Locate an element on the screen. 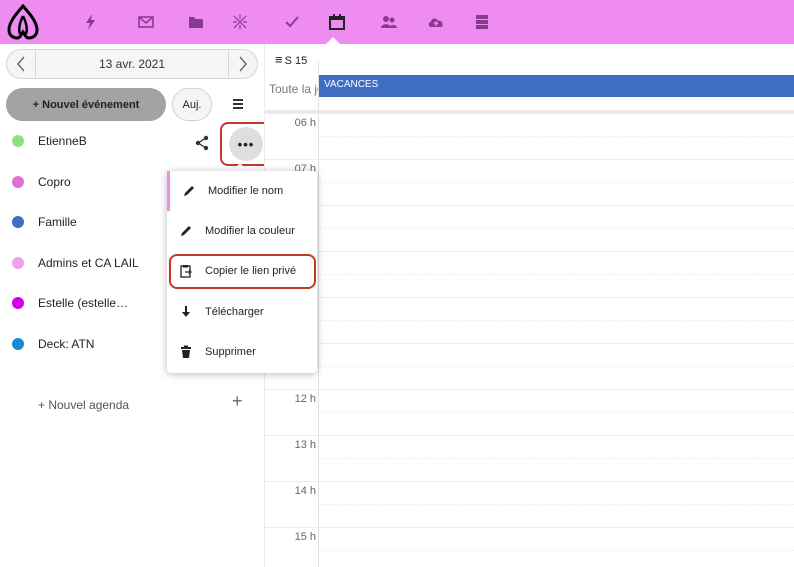 The height and width of the screenshot is (567, 794). next-period-button is located at coordinates (243, 64).